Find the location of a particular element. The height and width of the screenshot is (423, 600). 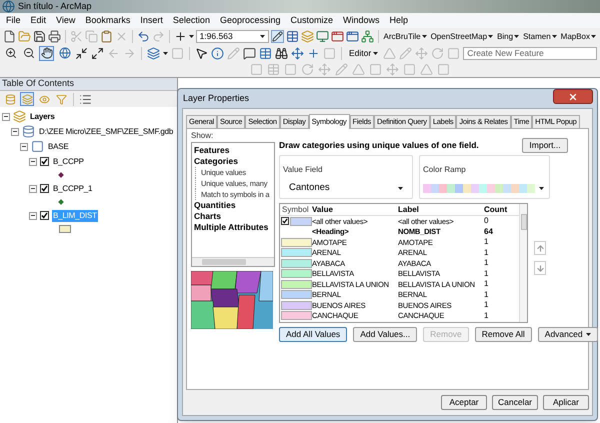

show-category: Categories is located at coordinates (233, 161).